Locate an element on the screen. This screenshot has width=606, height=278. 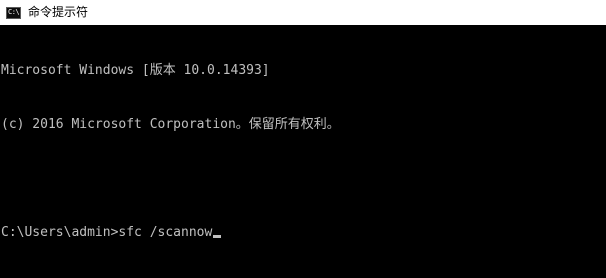
cmd-icon-glyph: C:\ is located at coordinates (14, 11).